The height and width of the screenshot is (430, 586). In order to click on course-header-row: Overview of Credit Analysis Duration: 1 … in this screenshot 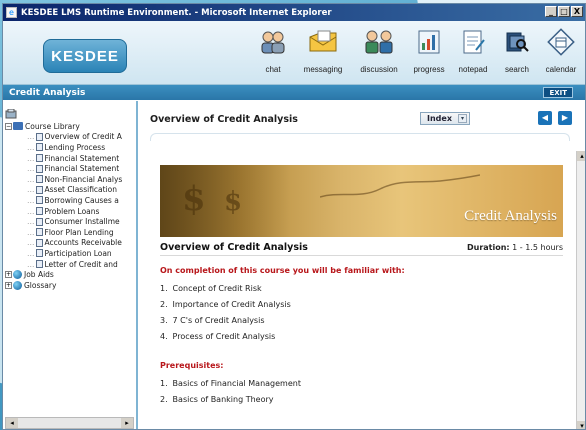, I will do `click(361, 248)`.